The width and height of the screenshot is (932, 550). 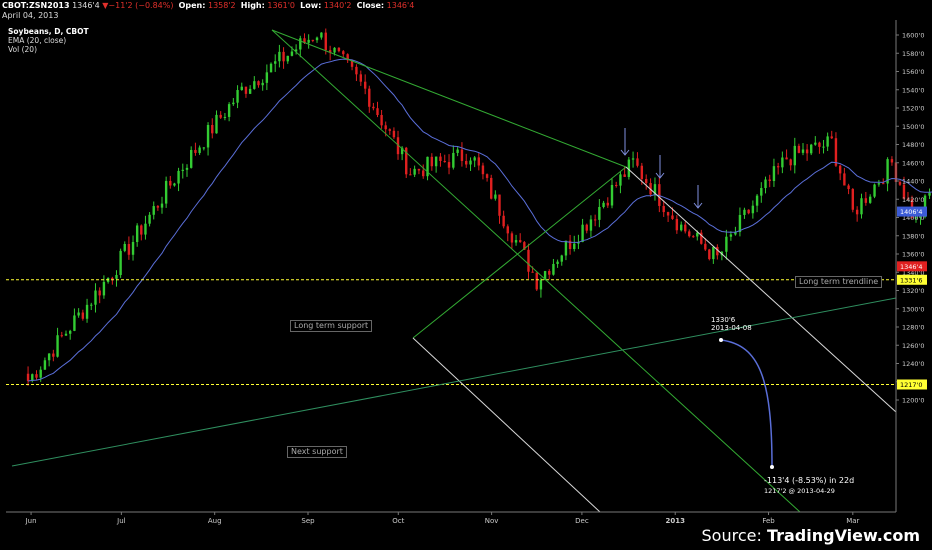 I want to click on next-support-label: Next support, so click(x=317, y=452).